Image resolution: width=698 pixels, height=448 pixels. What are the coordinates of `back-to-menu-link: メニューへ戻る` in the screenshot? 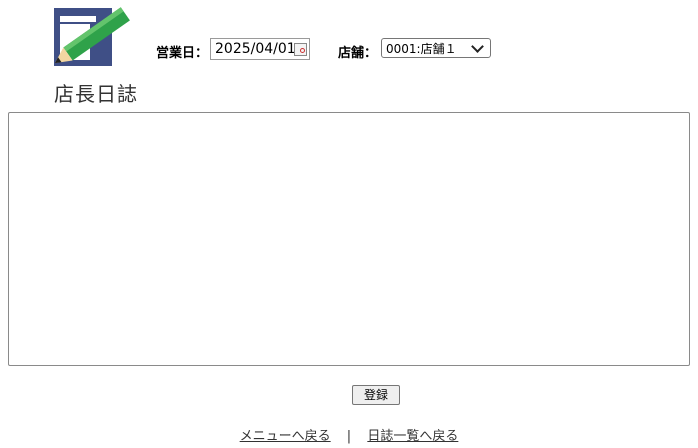 It's located at (285, 436).